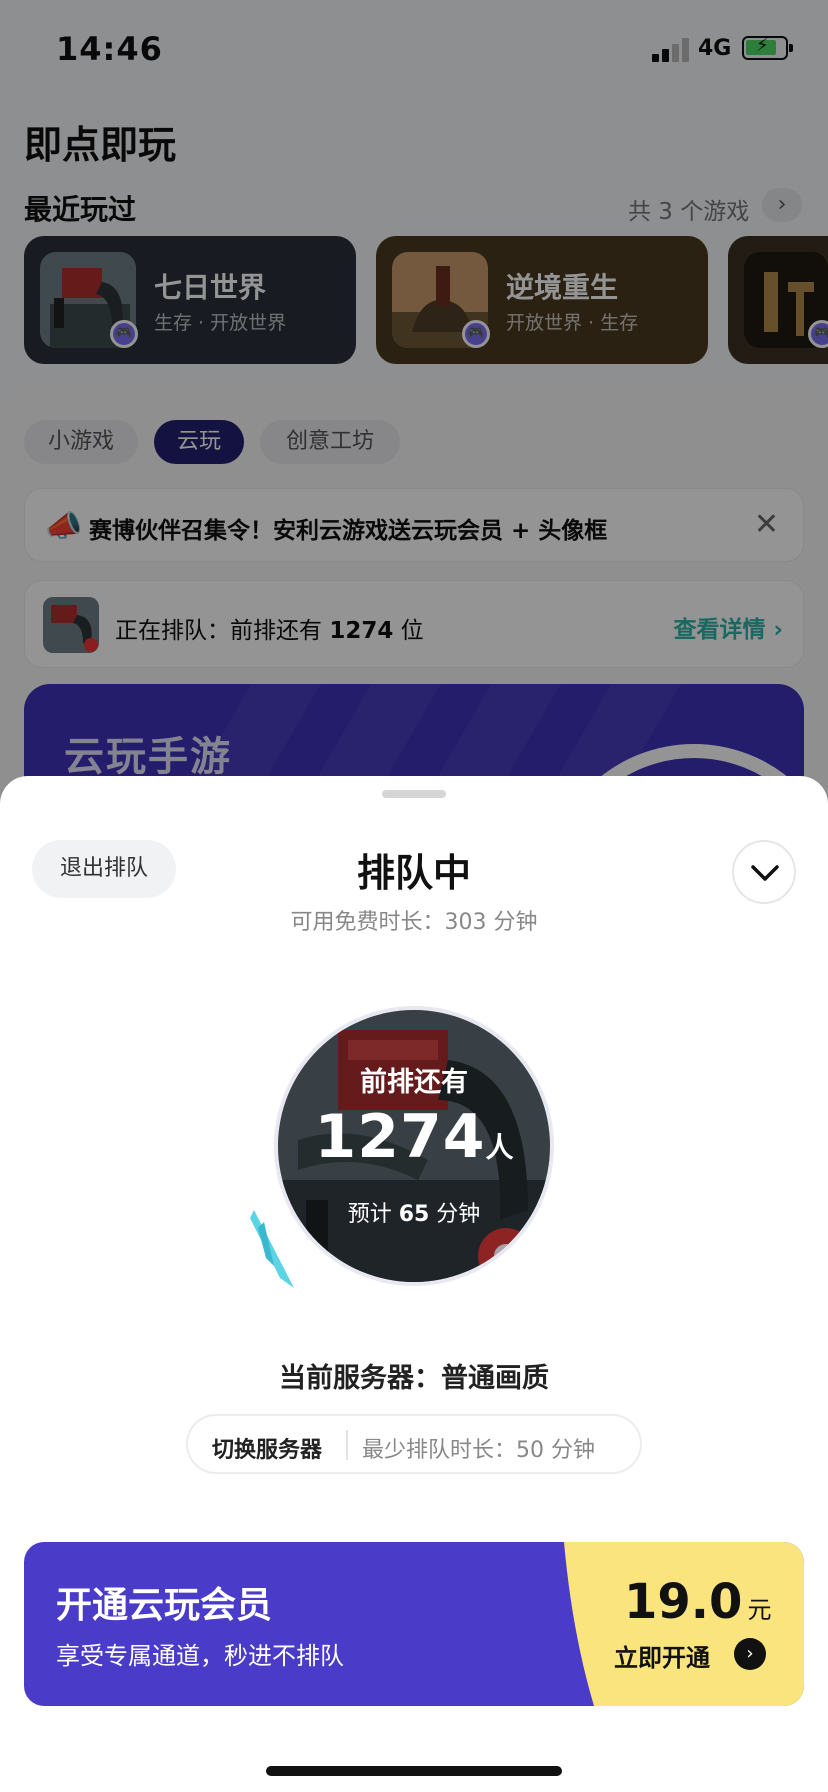 The height and width of the screenshot is (1792, 828). Describe the element at coordinates (759, 1610) in the screenshot. I see `vip-price-currency: 元` at that location.